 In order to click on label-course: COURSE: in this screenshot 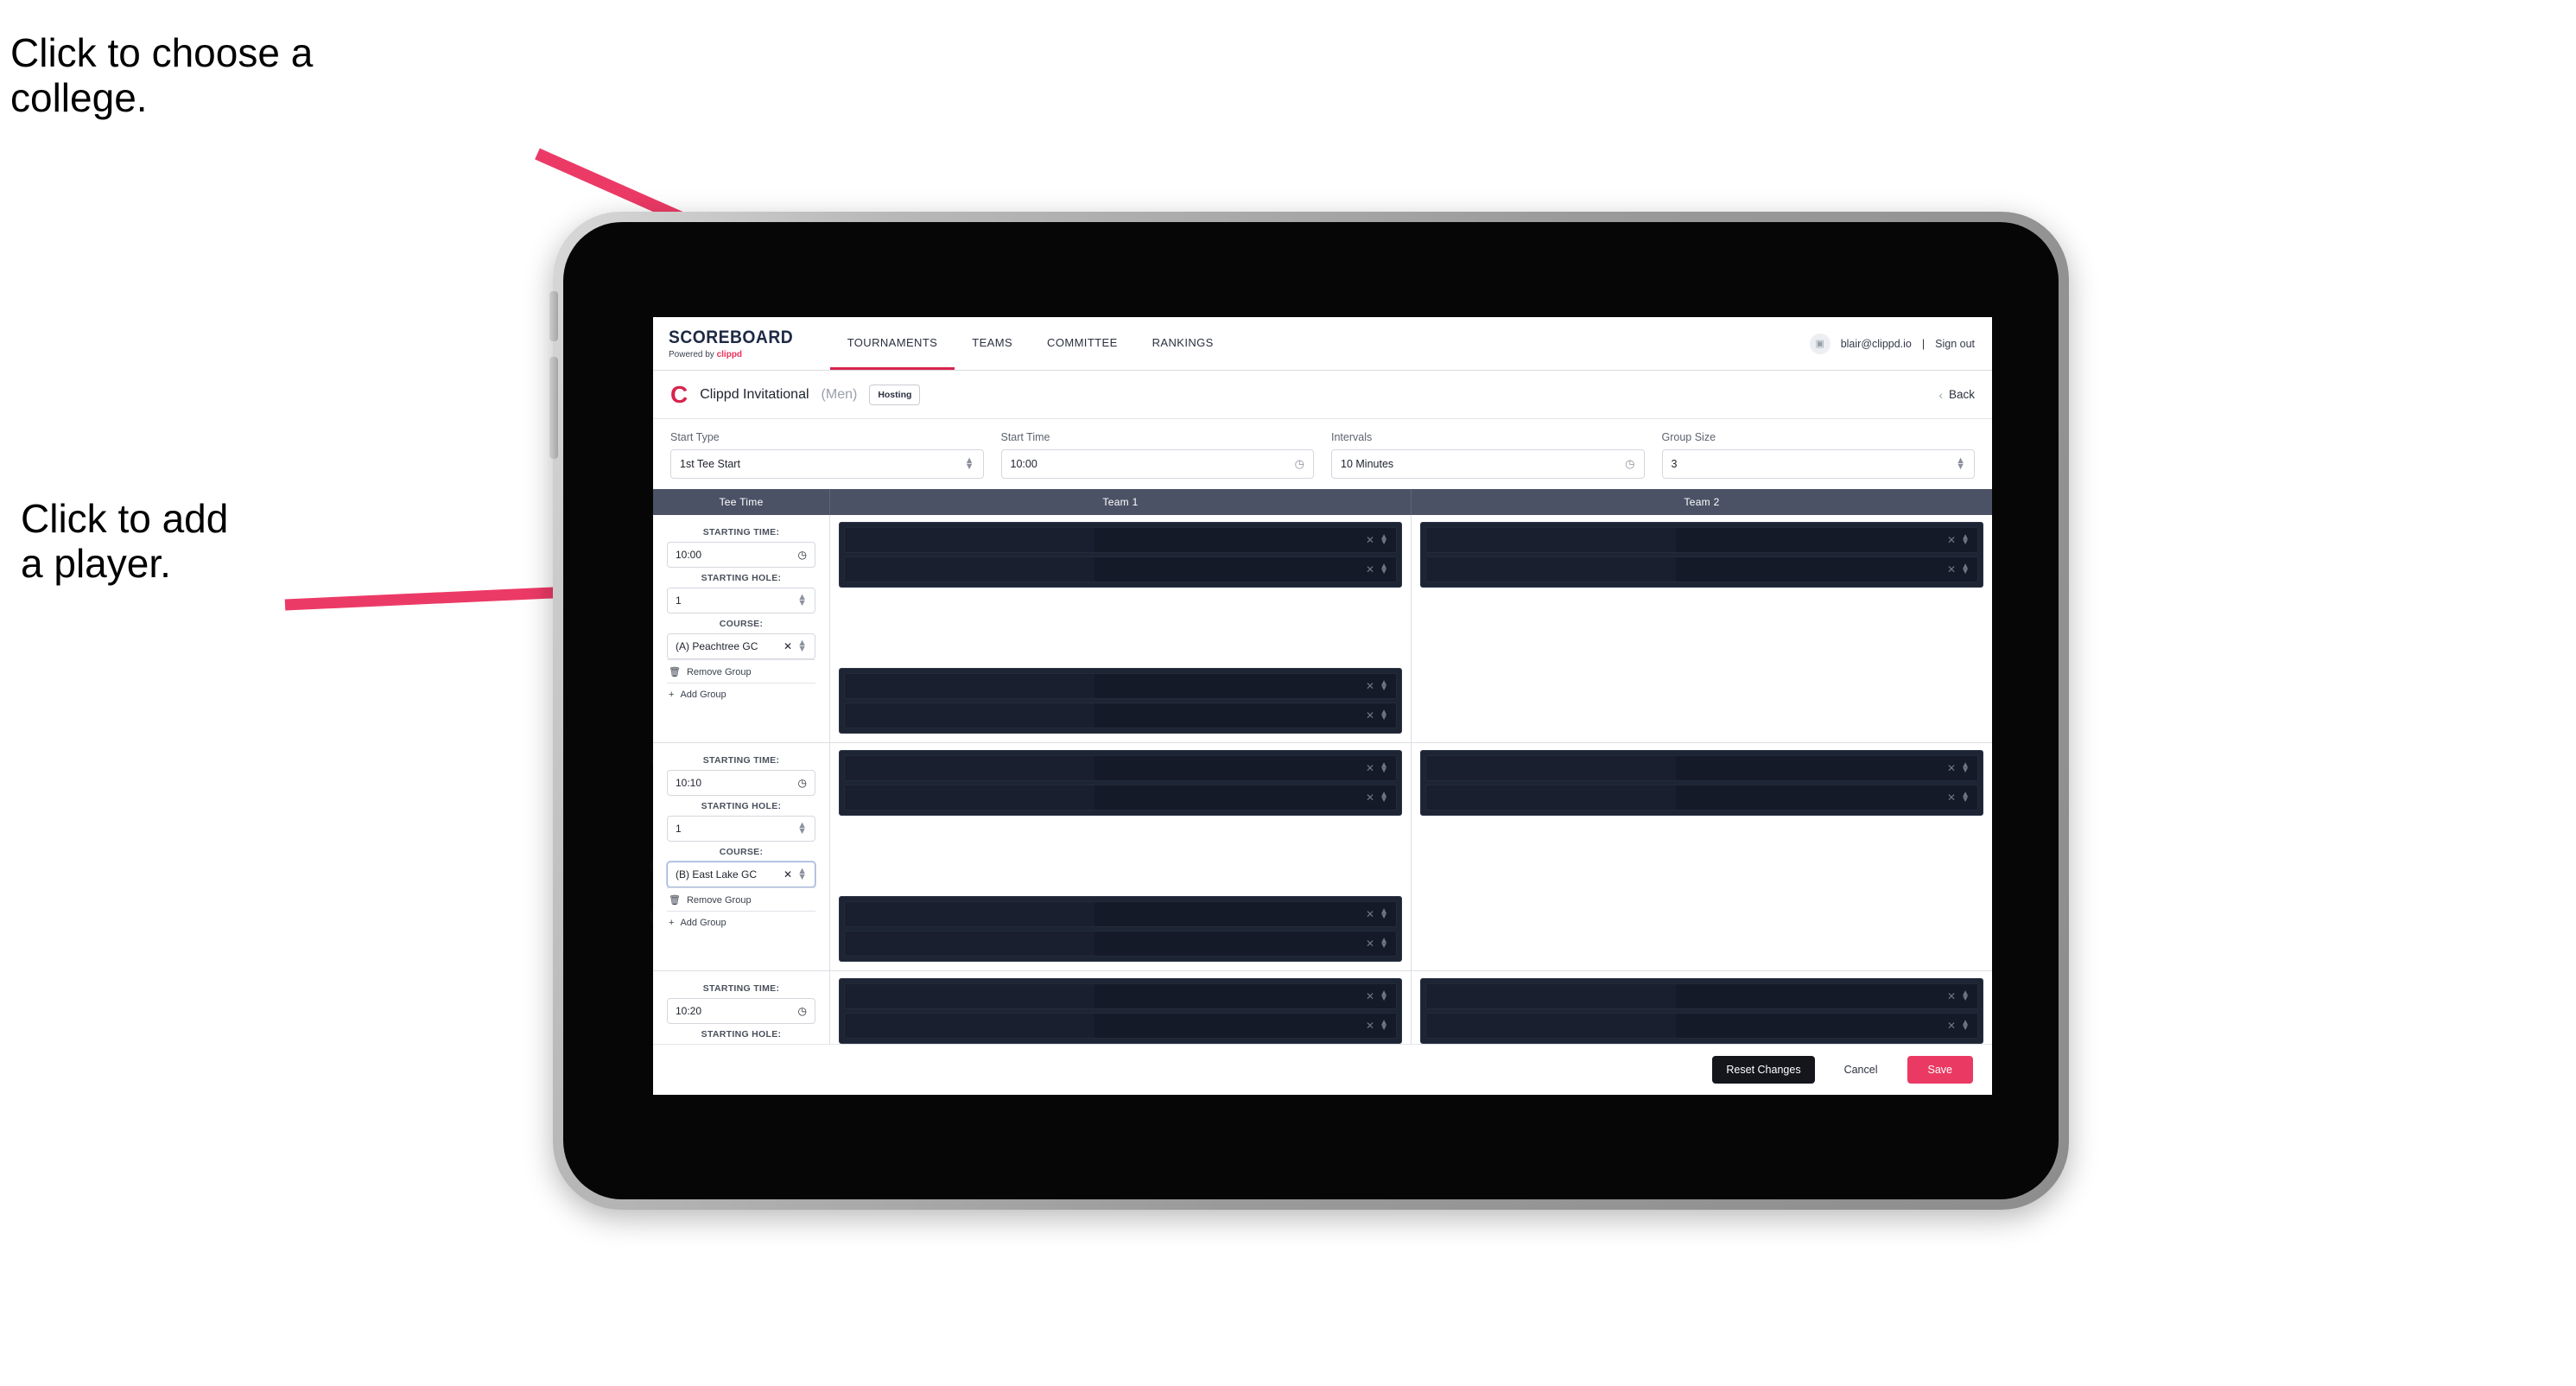, I will do `click(741, 624)`.